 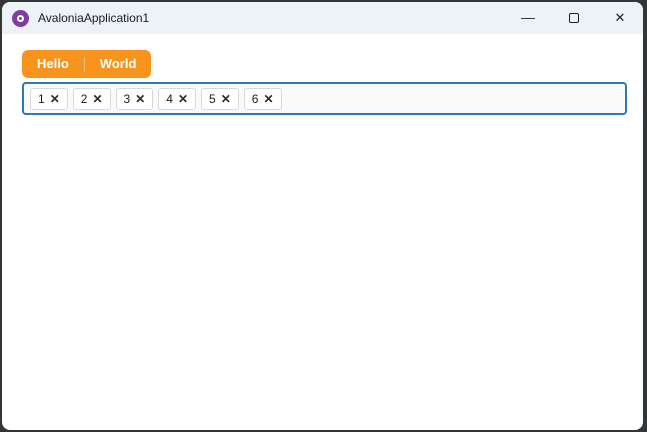 I want to click on window-title: AvaloniaApplication1, so click(x=94, y=18).